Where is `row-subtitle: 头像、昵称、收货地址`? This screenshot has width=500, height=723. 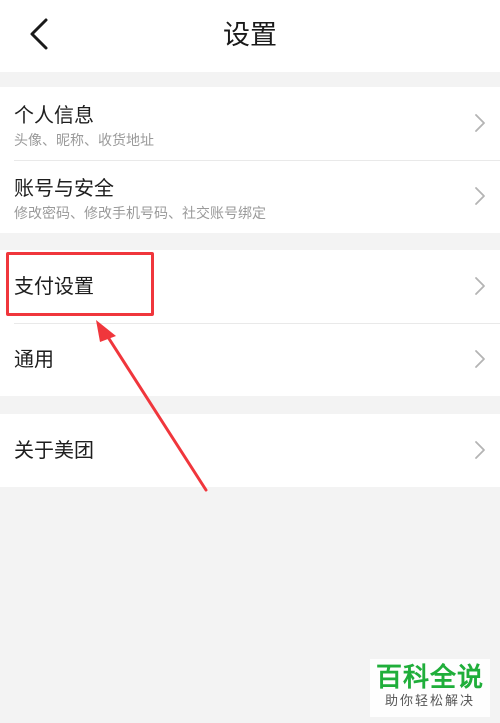
row-subtitle: 头像、昵称、收货地址 is located at coordinates (84, 141).